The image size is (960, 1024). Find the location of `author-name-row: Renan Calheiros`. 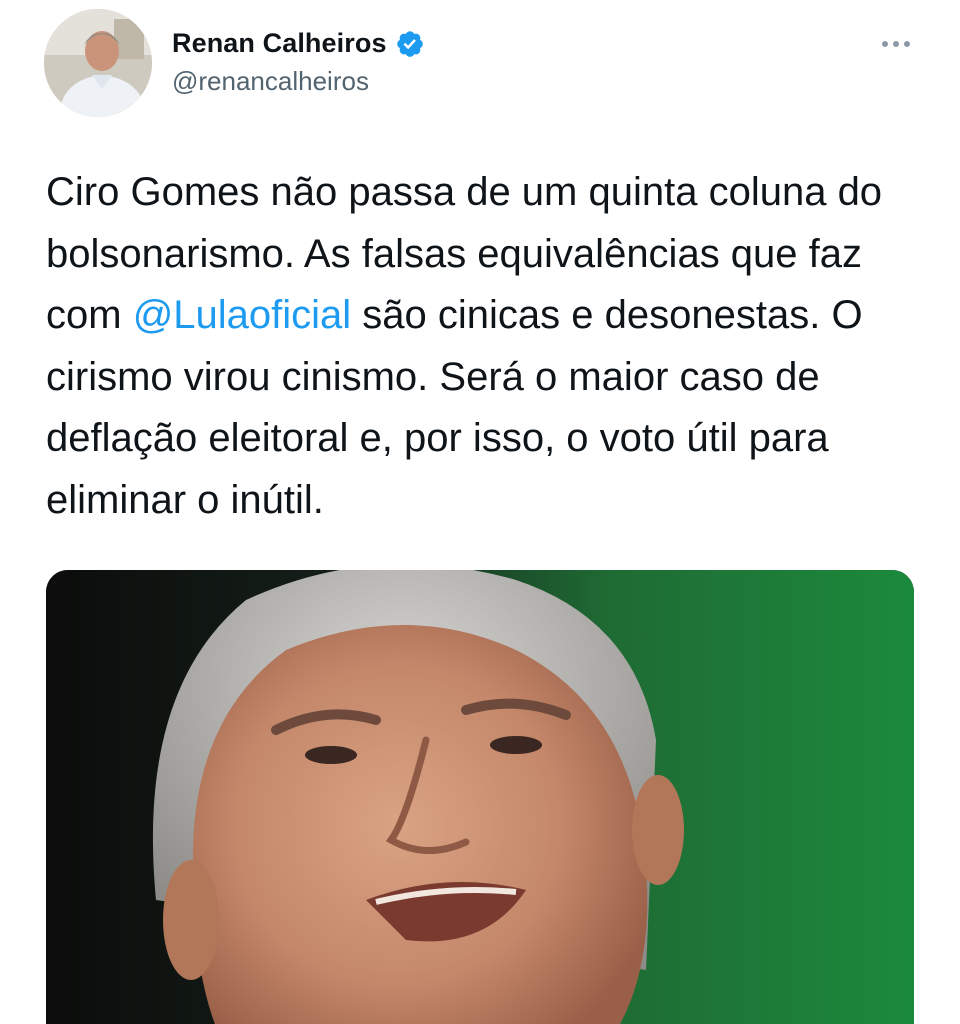

author-name-row: Renan Calheiros is located at coordinates (298, 43).